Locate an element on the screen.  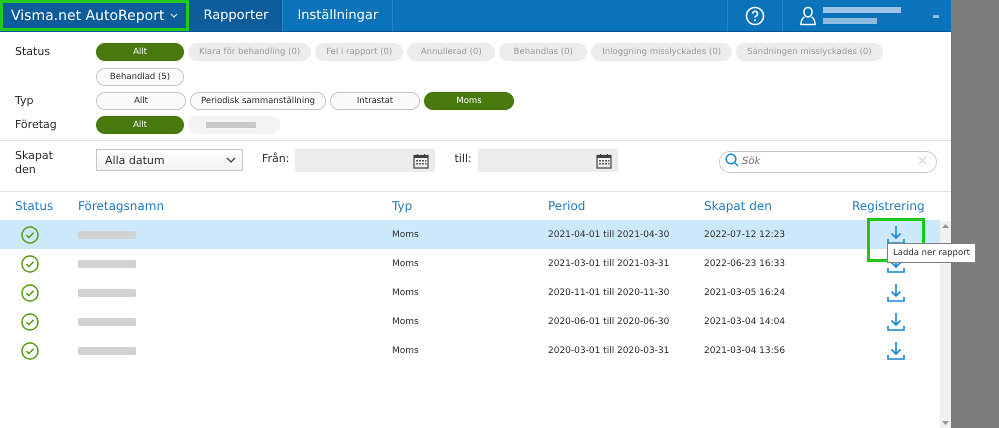
tooltip: Ladda ner rapport is located at coordinates (931, 253).